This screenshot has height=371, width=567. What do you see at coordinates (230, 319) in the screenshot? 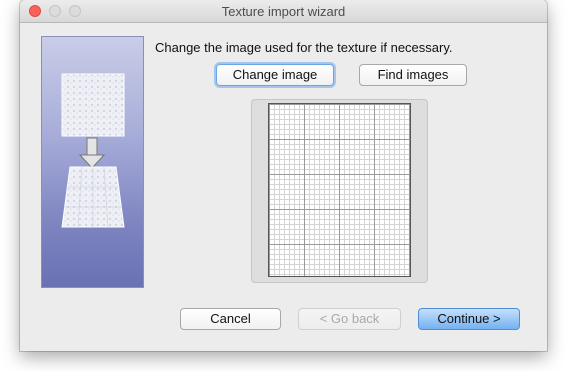
I see `cancel-button: Cancel` at bounding box center [230, 319].